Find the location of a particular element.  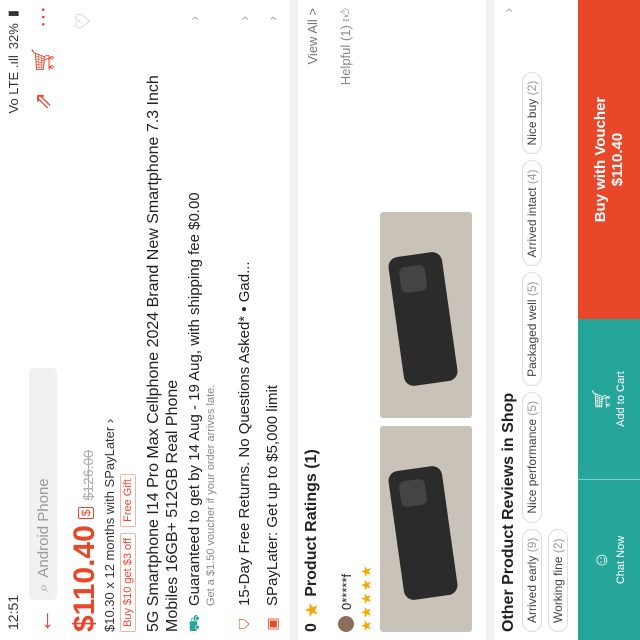

avatar is located at coordinates (346, 624).